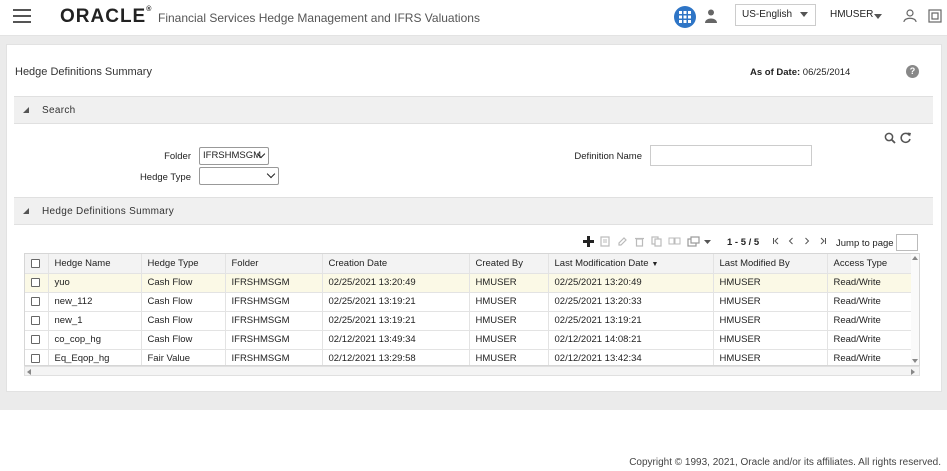 This screenshot has height=471, width=947. What do you see at coordinates (396, 283) in the screenshot?
I see `cell-creation-date: 02/25/2021 13:20:49` at bounding box center [396, 283].